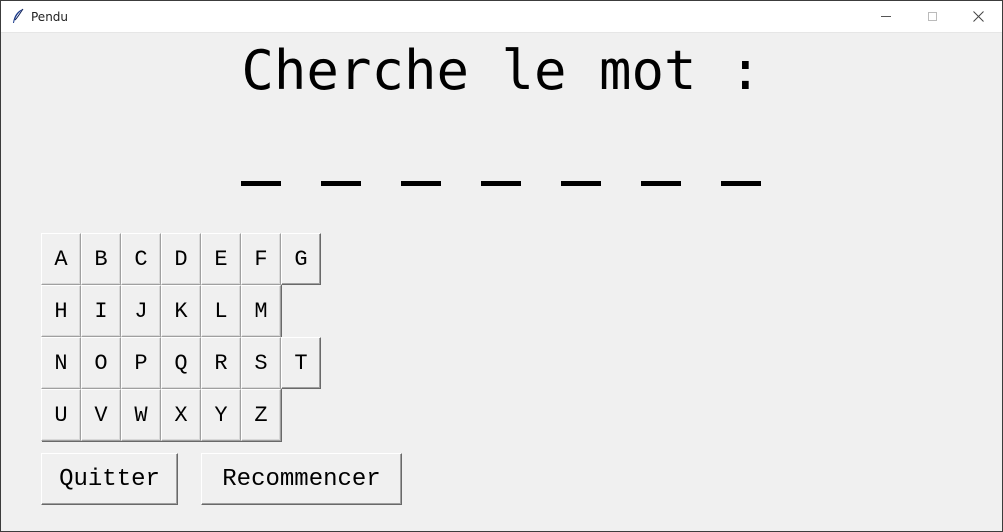  Describe the element at coordinates (61, 259) in the screenshot. I see `letter-key-a: A` at that location.